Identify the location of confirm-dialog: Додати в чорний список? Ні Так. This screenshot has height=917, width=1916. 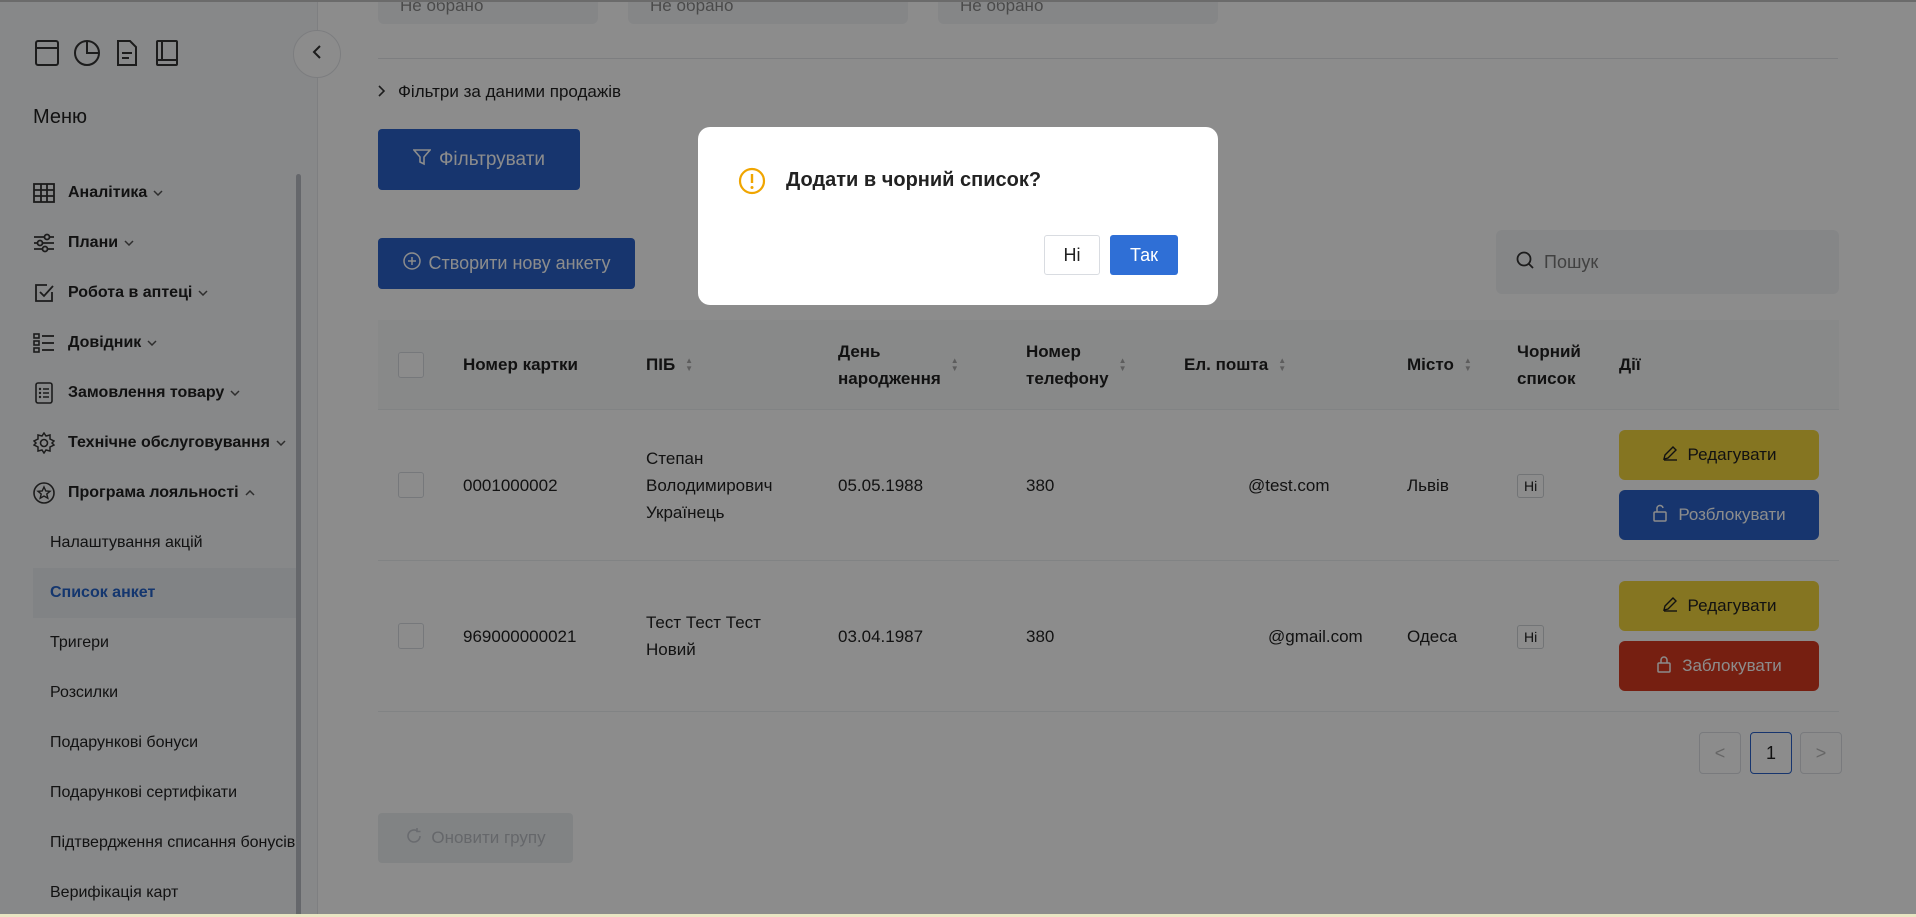
(958, 216).